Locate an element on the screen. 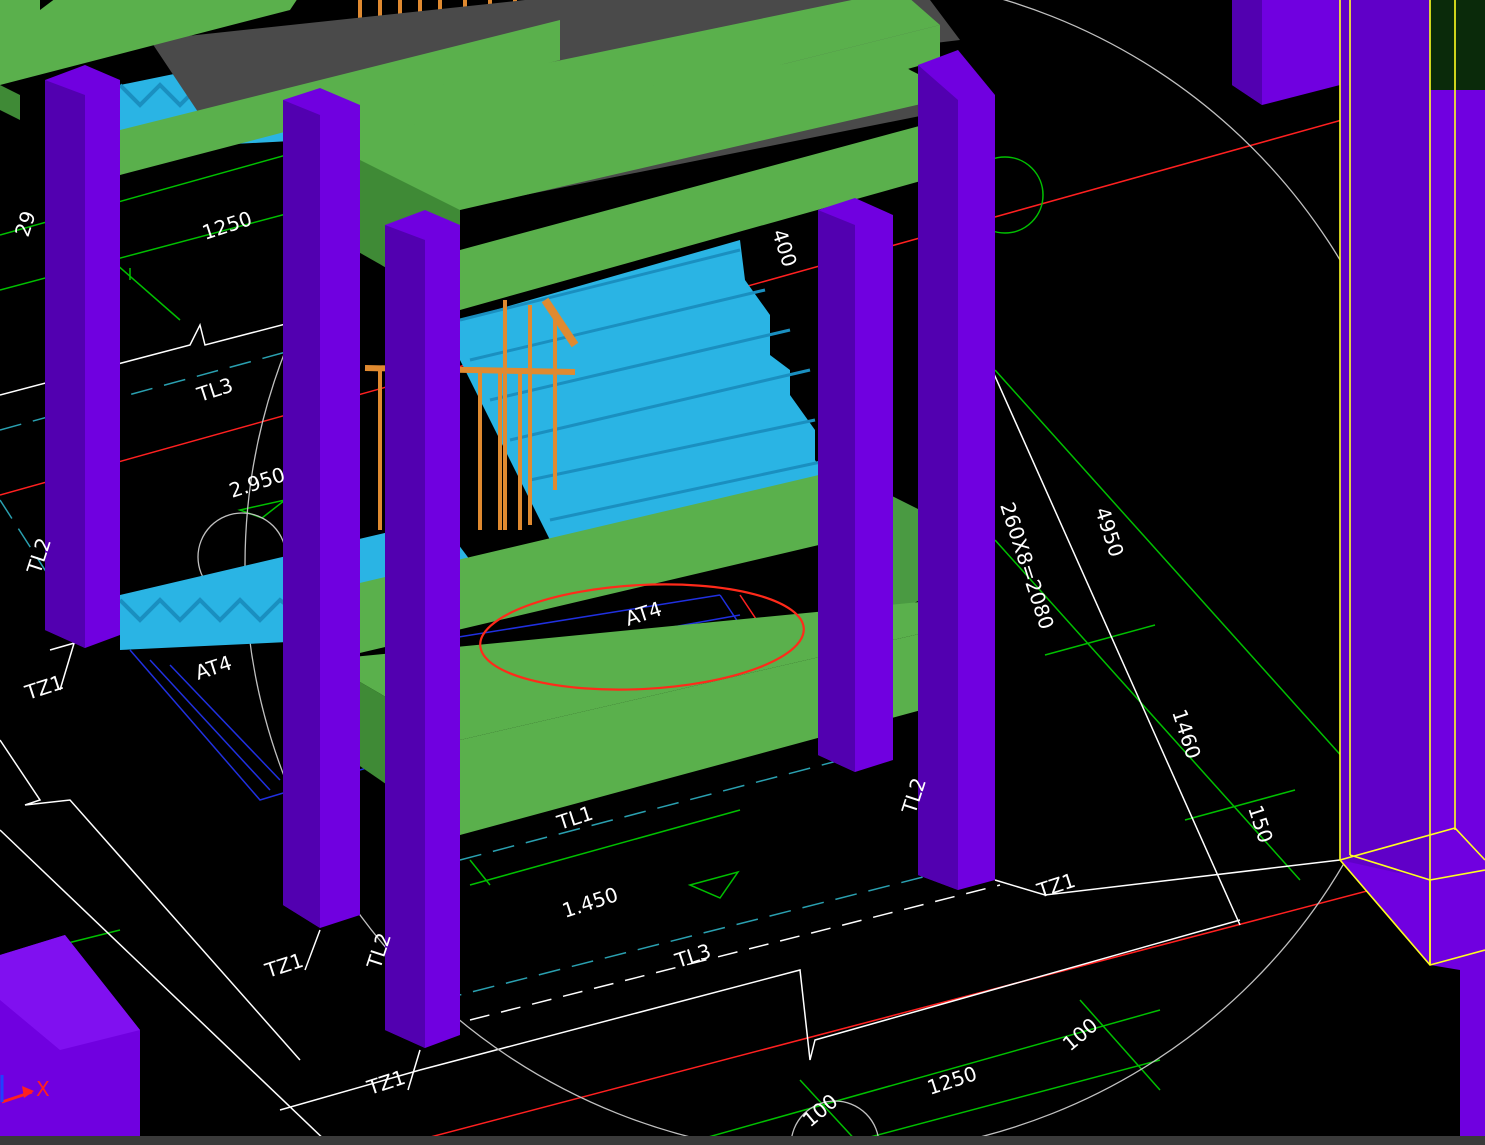 This screenshot has width=1485, height=1145. tz1-left-label: TZ1 is located at coordinates (43, 687).